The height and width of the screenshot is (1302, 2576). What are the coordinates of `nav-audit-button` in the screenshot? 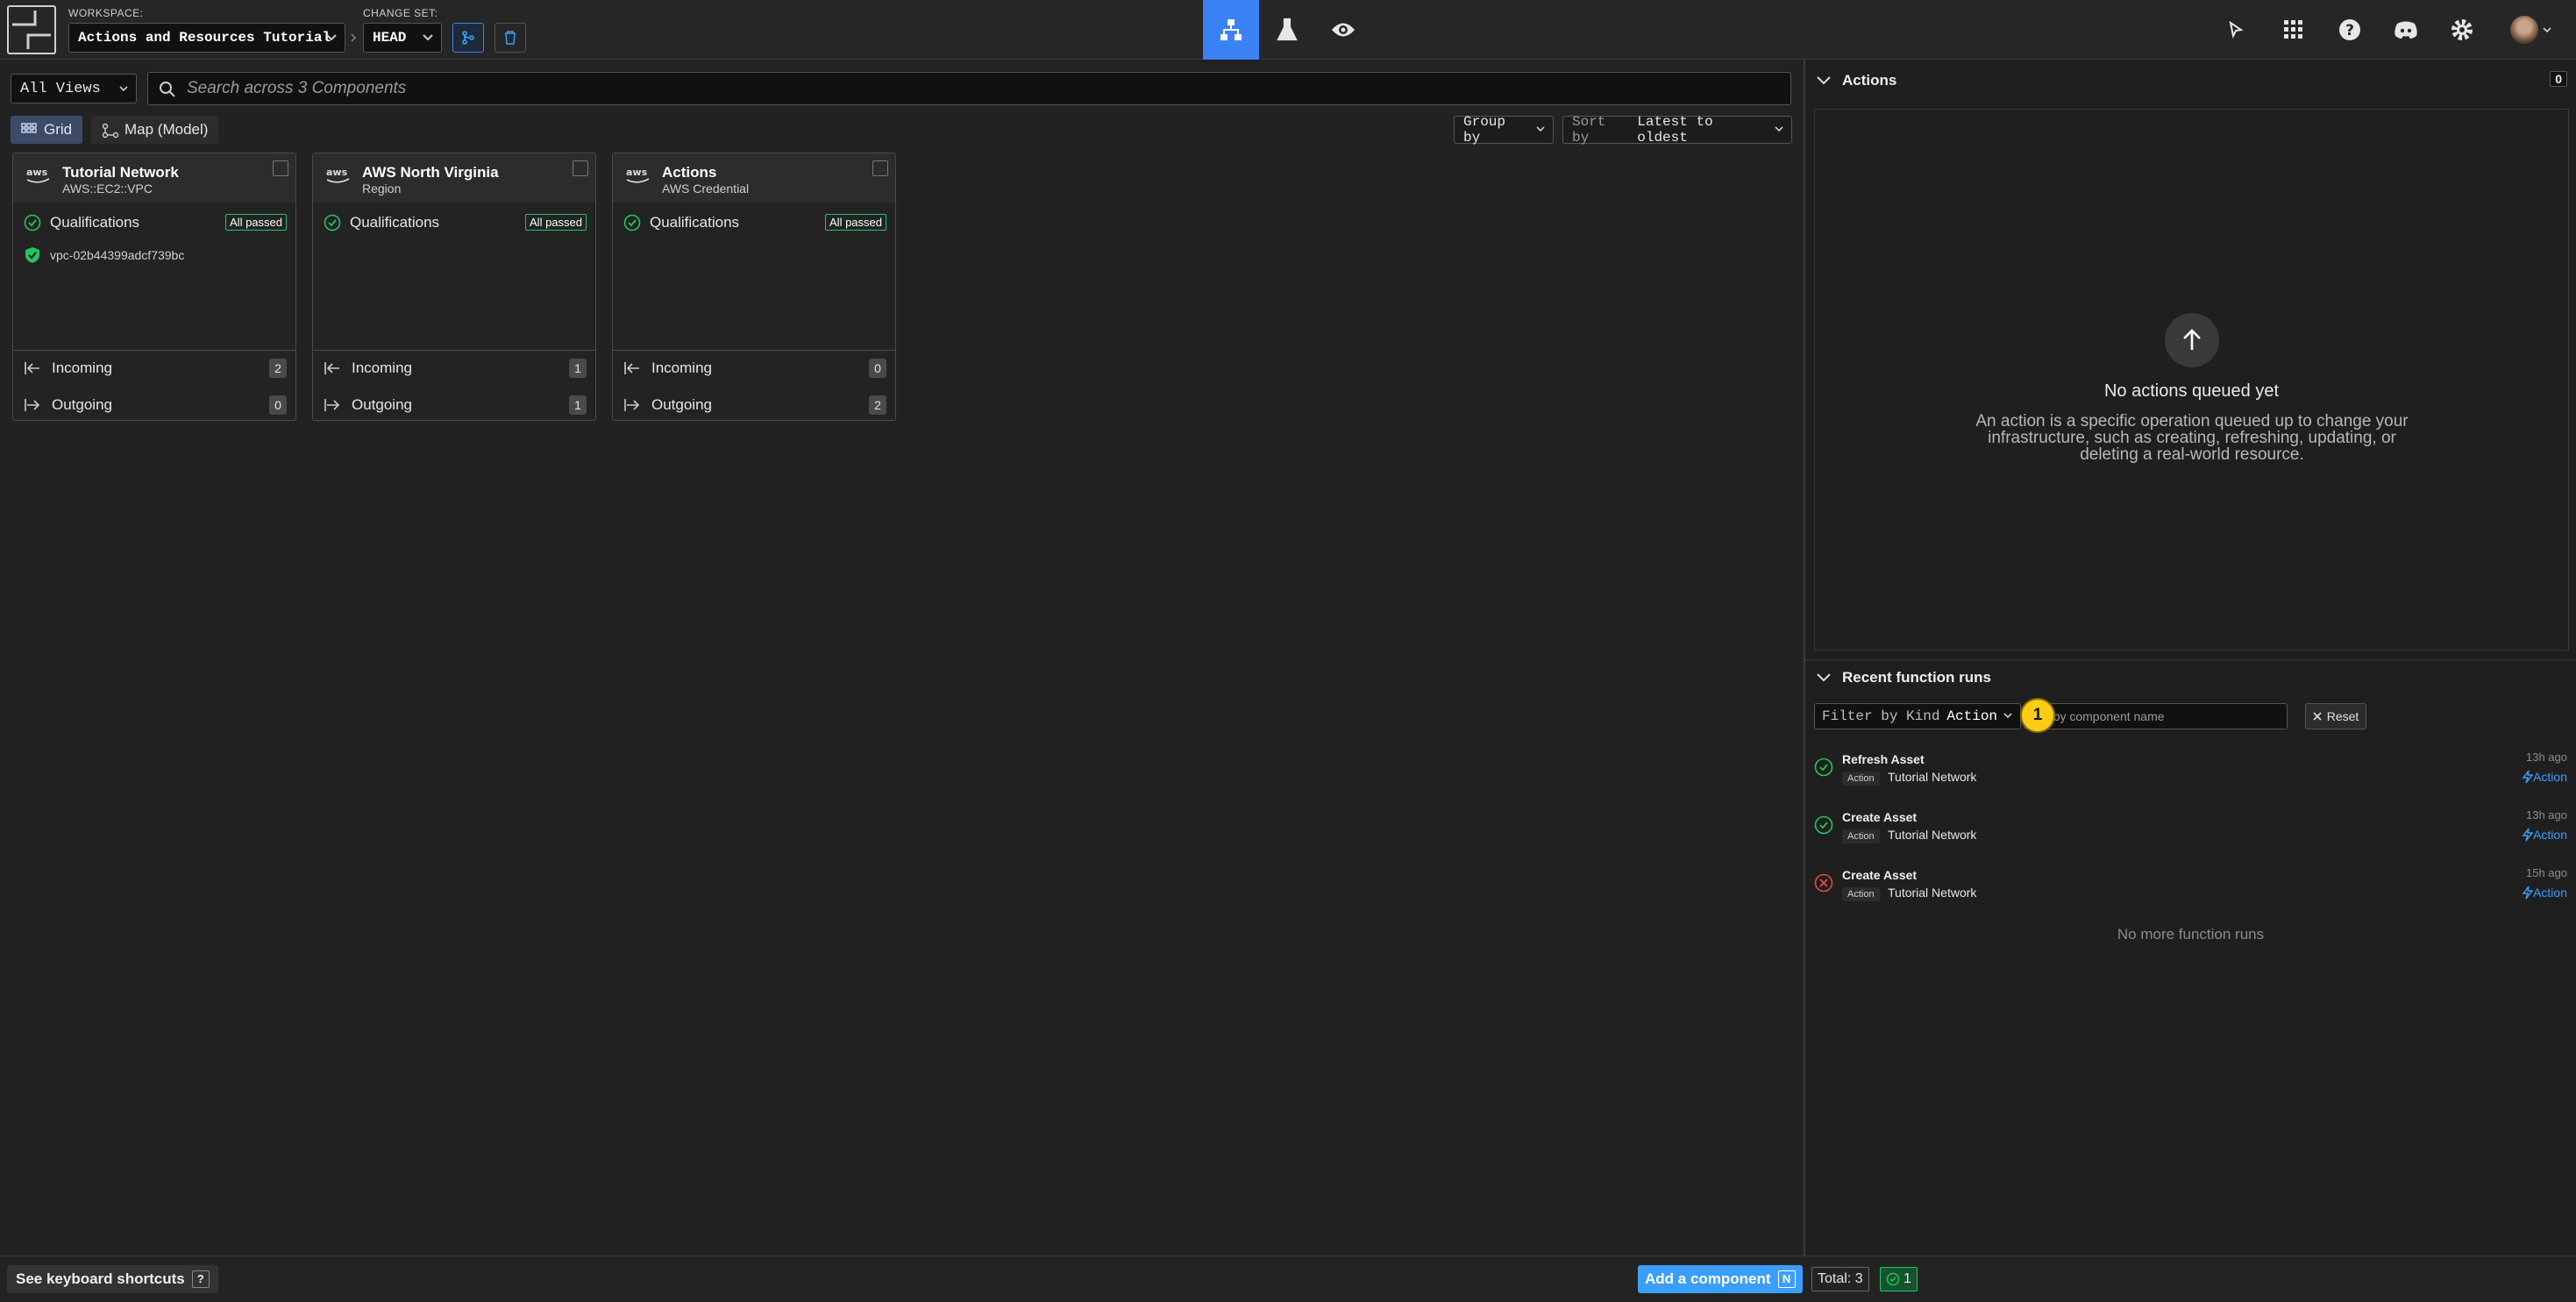 It's located at (1343, 30).